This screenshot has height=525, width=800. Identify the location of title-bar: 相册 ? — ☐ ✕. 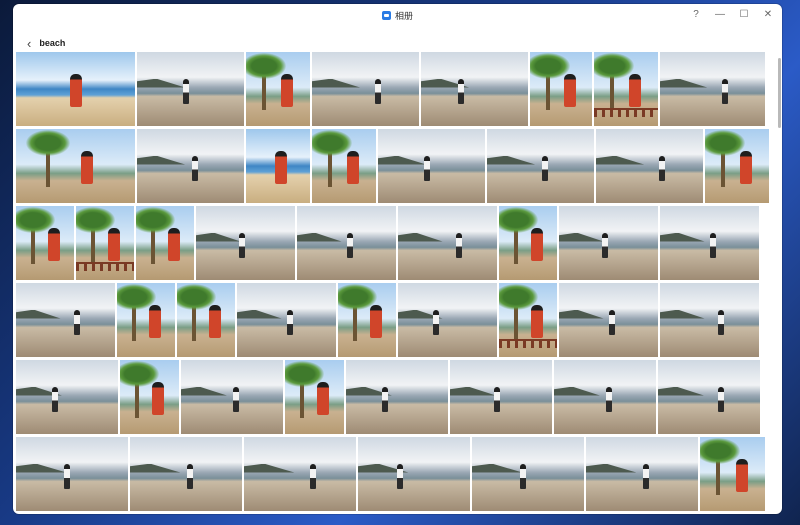
(397, 15).